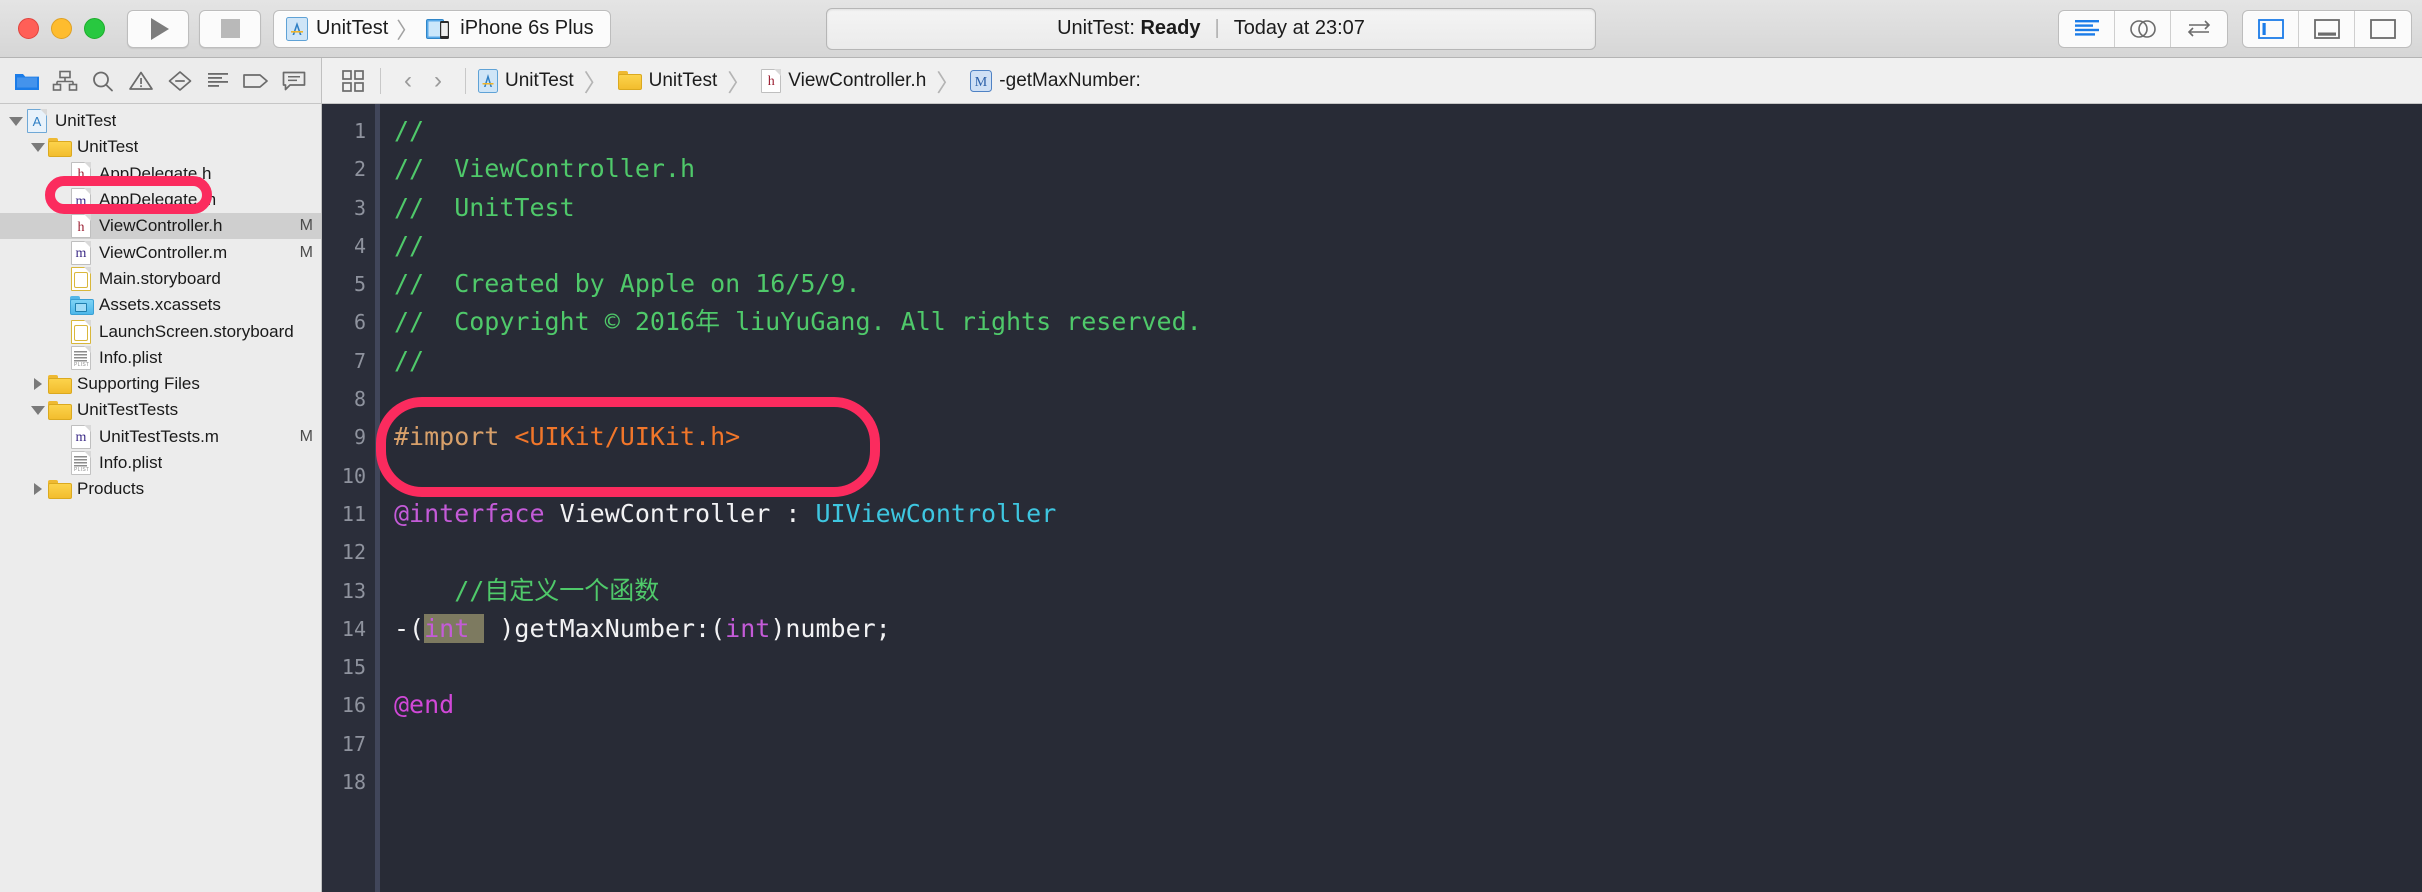 The width and height of the screenshot is (2422, 892). I want to click on scheme-selector: UnitTest 〉 iPhone 6s Plus, so click(442, 28).